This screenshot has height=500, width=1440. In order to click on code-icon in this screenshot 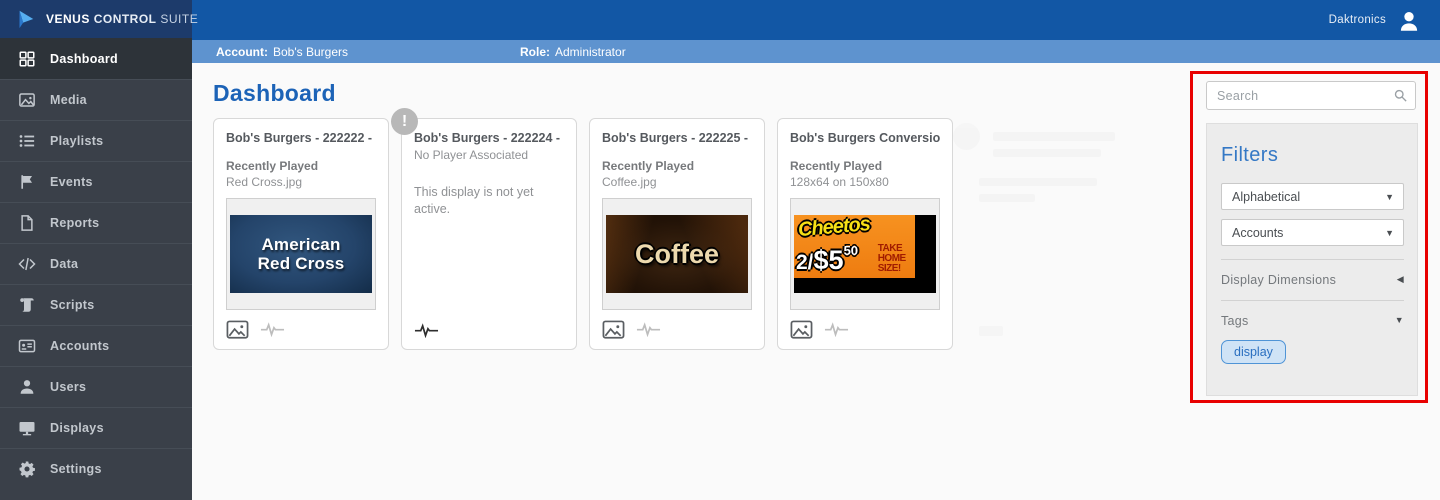, I will do `click(26, 264)`.